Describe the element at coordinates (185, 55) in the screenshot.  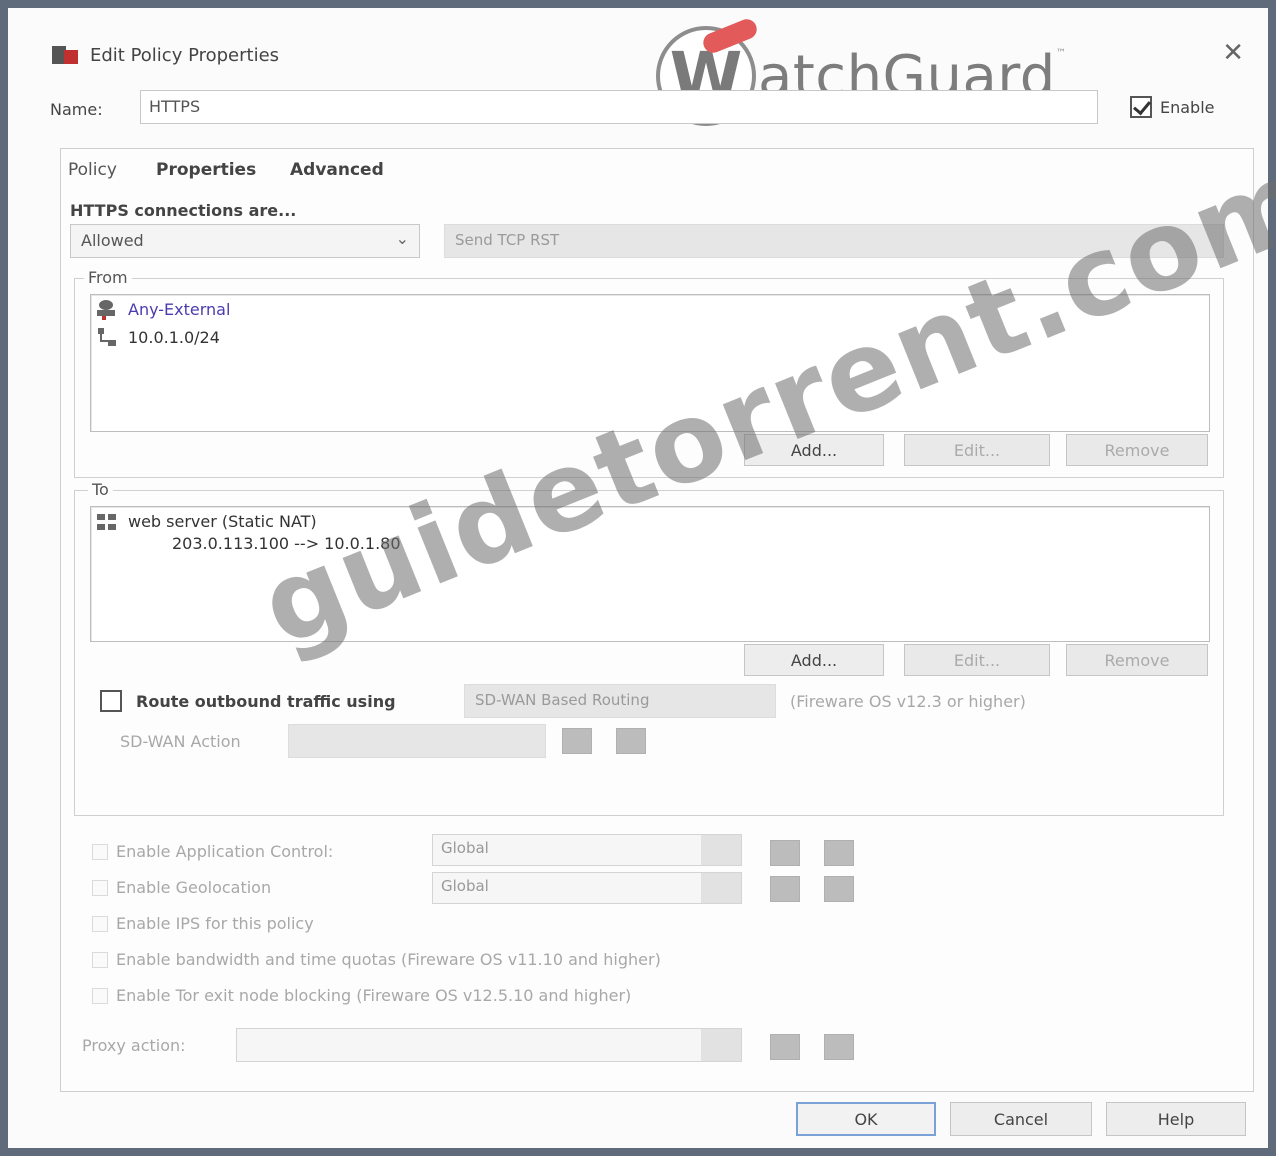
I see `dialog-title: Edit Policy Properties` at that location.